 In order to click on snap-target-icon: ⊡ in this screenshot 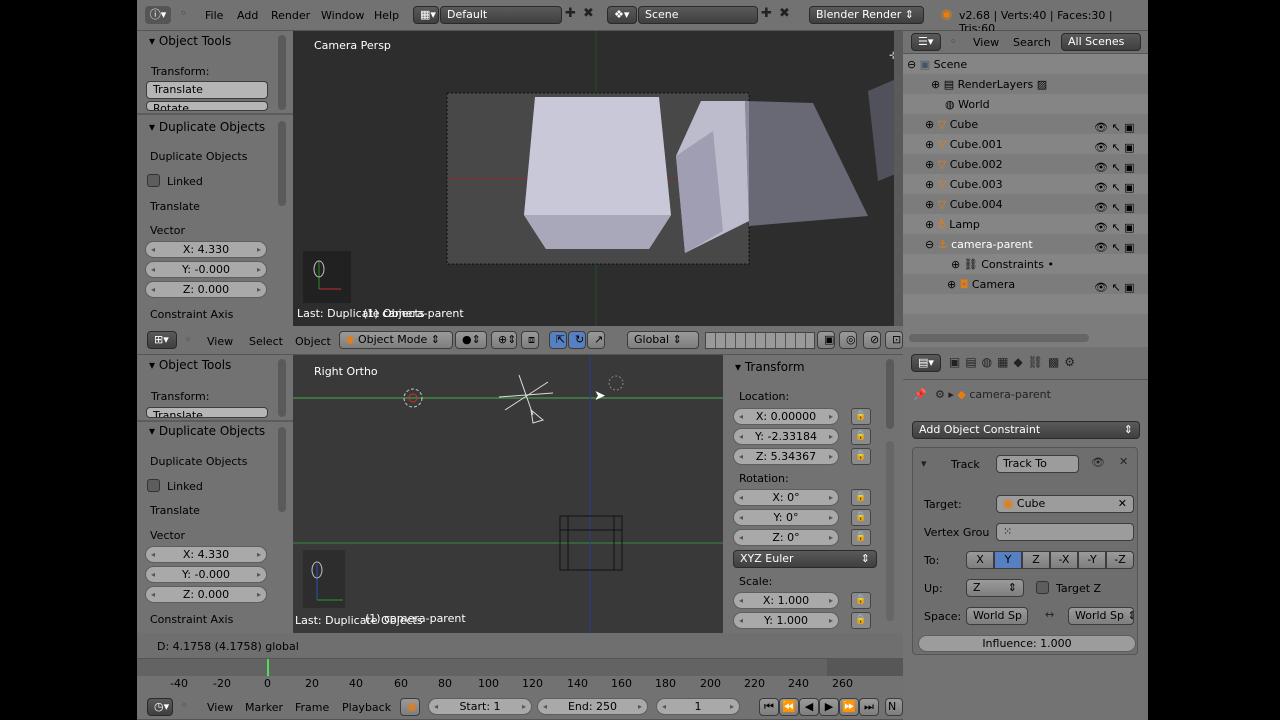, I will do `click(894, 340)`.